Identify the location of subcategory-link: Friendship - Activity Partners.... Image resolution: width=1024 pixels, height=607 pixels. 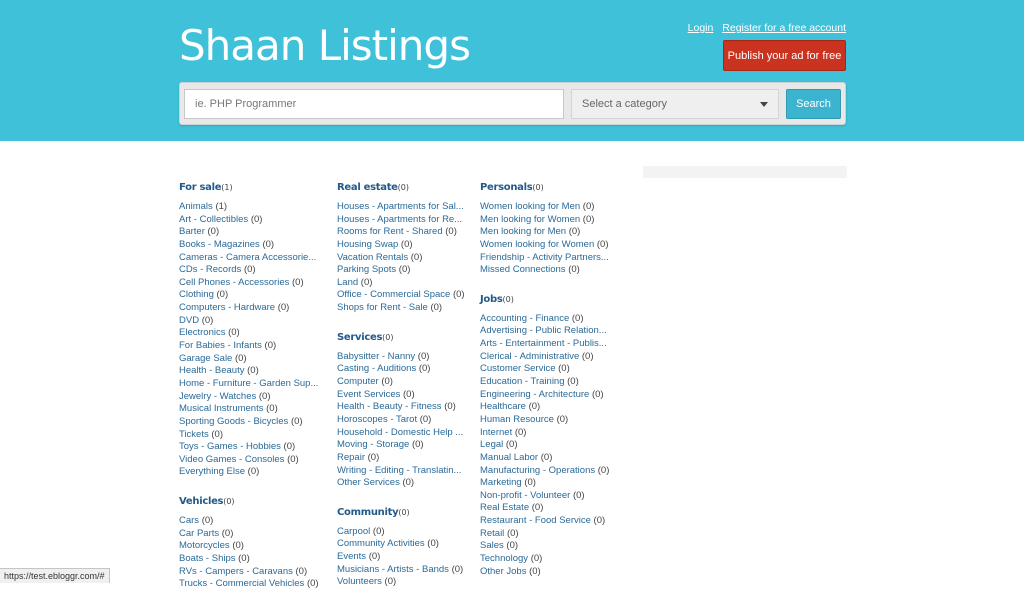
(544, 257).